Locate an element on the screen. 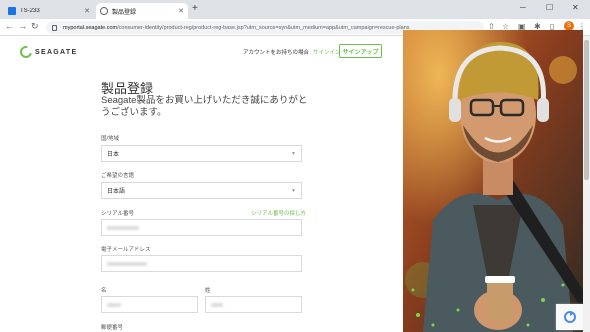 The height and width of the screenshot is (332, 590). back-arrow-icon: ← is located at coordinates (9, 26).